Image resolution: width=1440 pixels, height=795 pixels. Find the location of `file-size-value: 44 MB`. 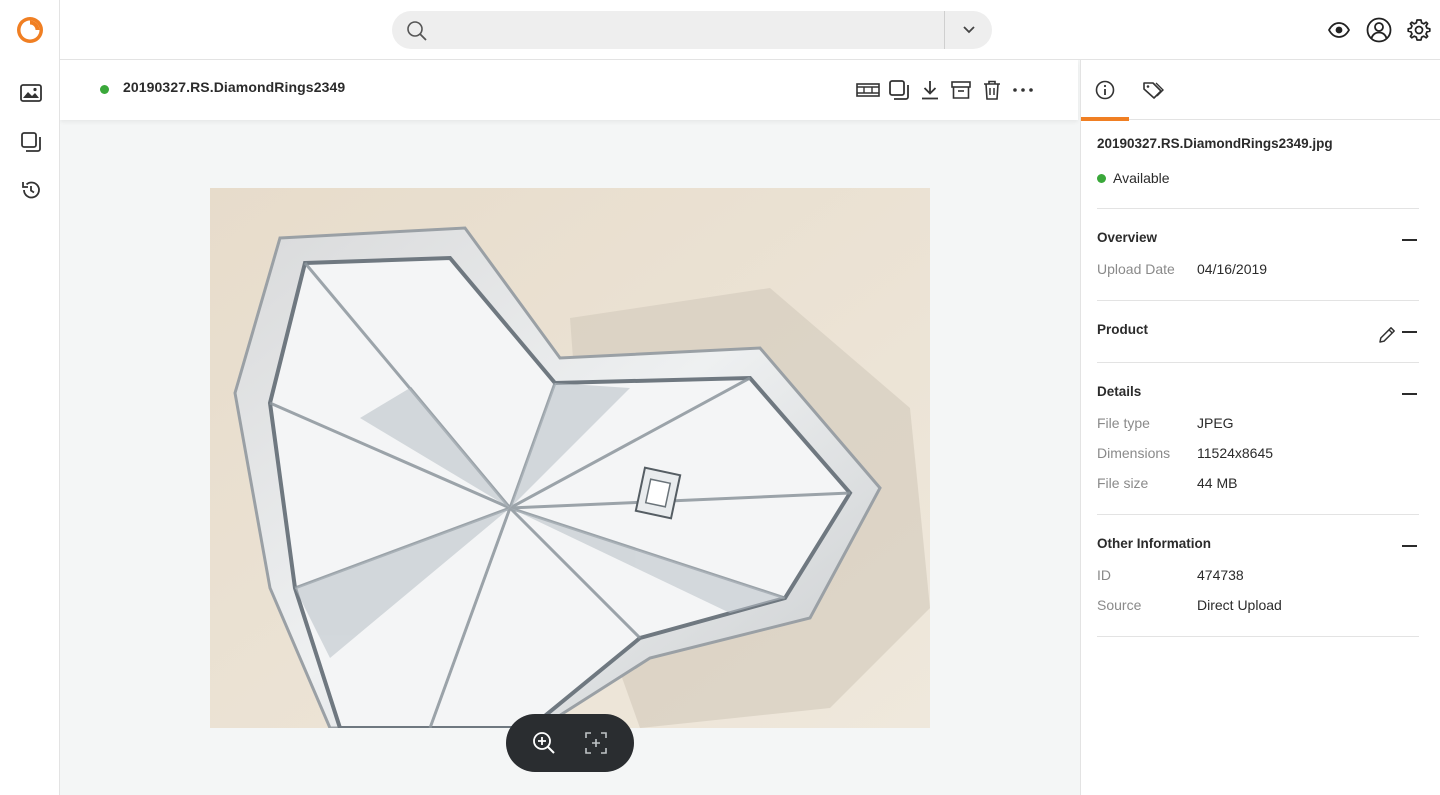

file-size-value: 44 MB is located at coordinates (1217, 483).